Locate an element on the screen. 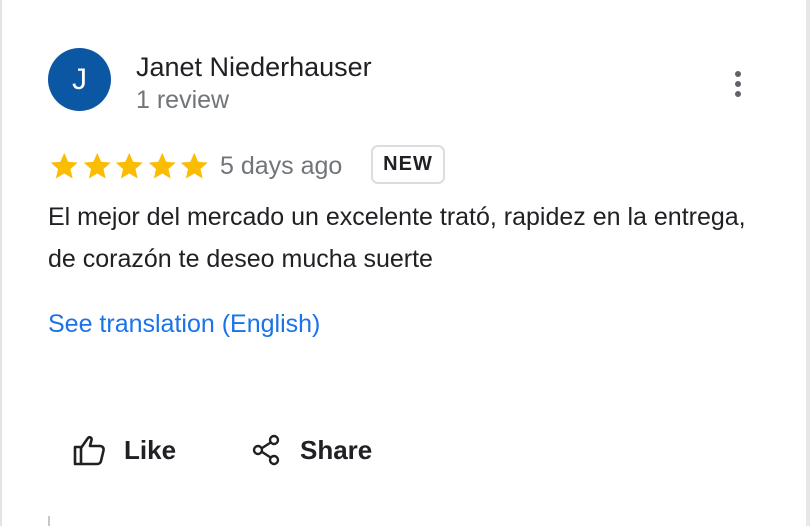 Image resolution: width=810 pixels, height=526 pixels. next-review-divider is located at coordinates (49, 521).